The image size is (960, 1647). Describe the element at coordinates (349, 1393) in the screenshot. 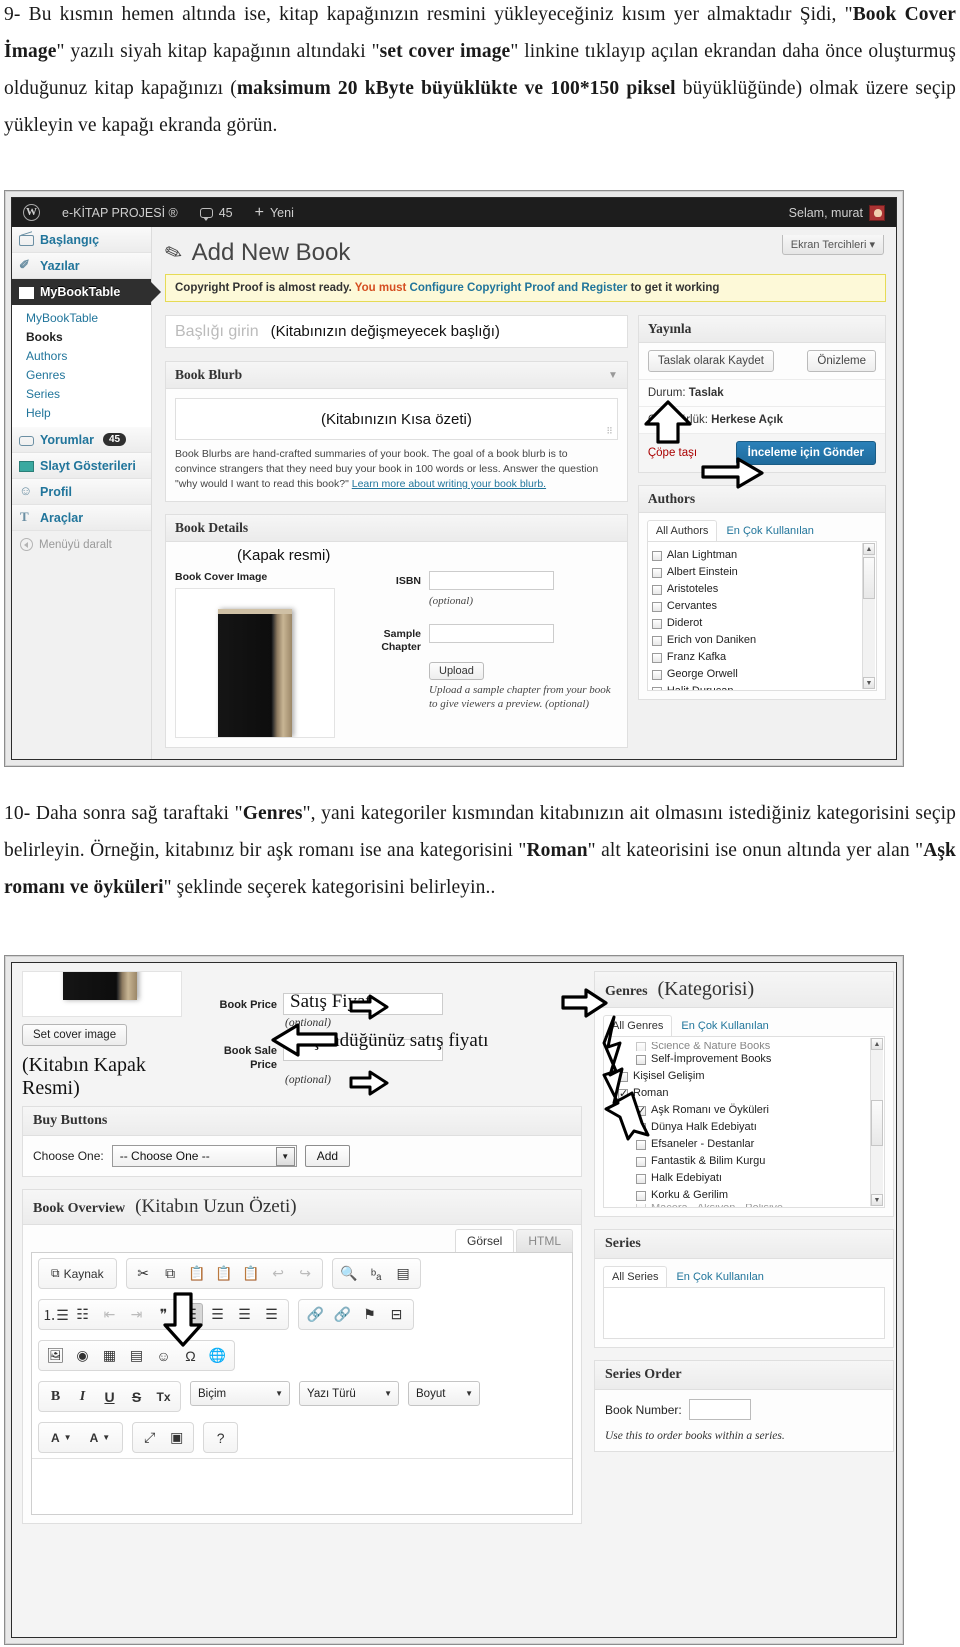

I see `font-select: Yazı Türü ▼` at that location.